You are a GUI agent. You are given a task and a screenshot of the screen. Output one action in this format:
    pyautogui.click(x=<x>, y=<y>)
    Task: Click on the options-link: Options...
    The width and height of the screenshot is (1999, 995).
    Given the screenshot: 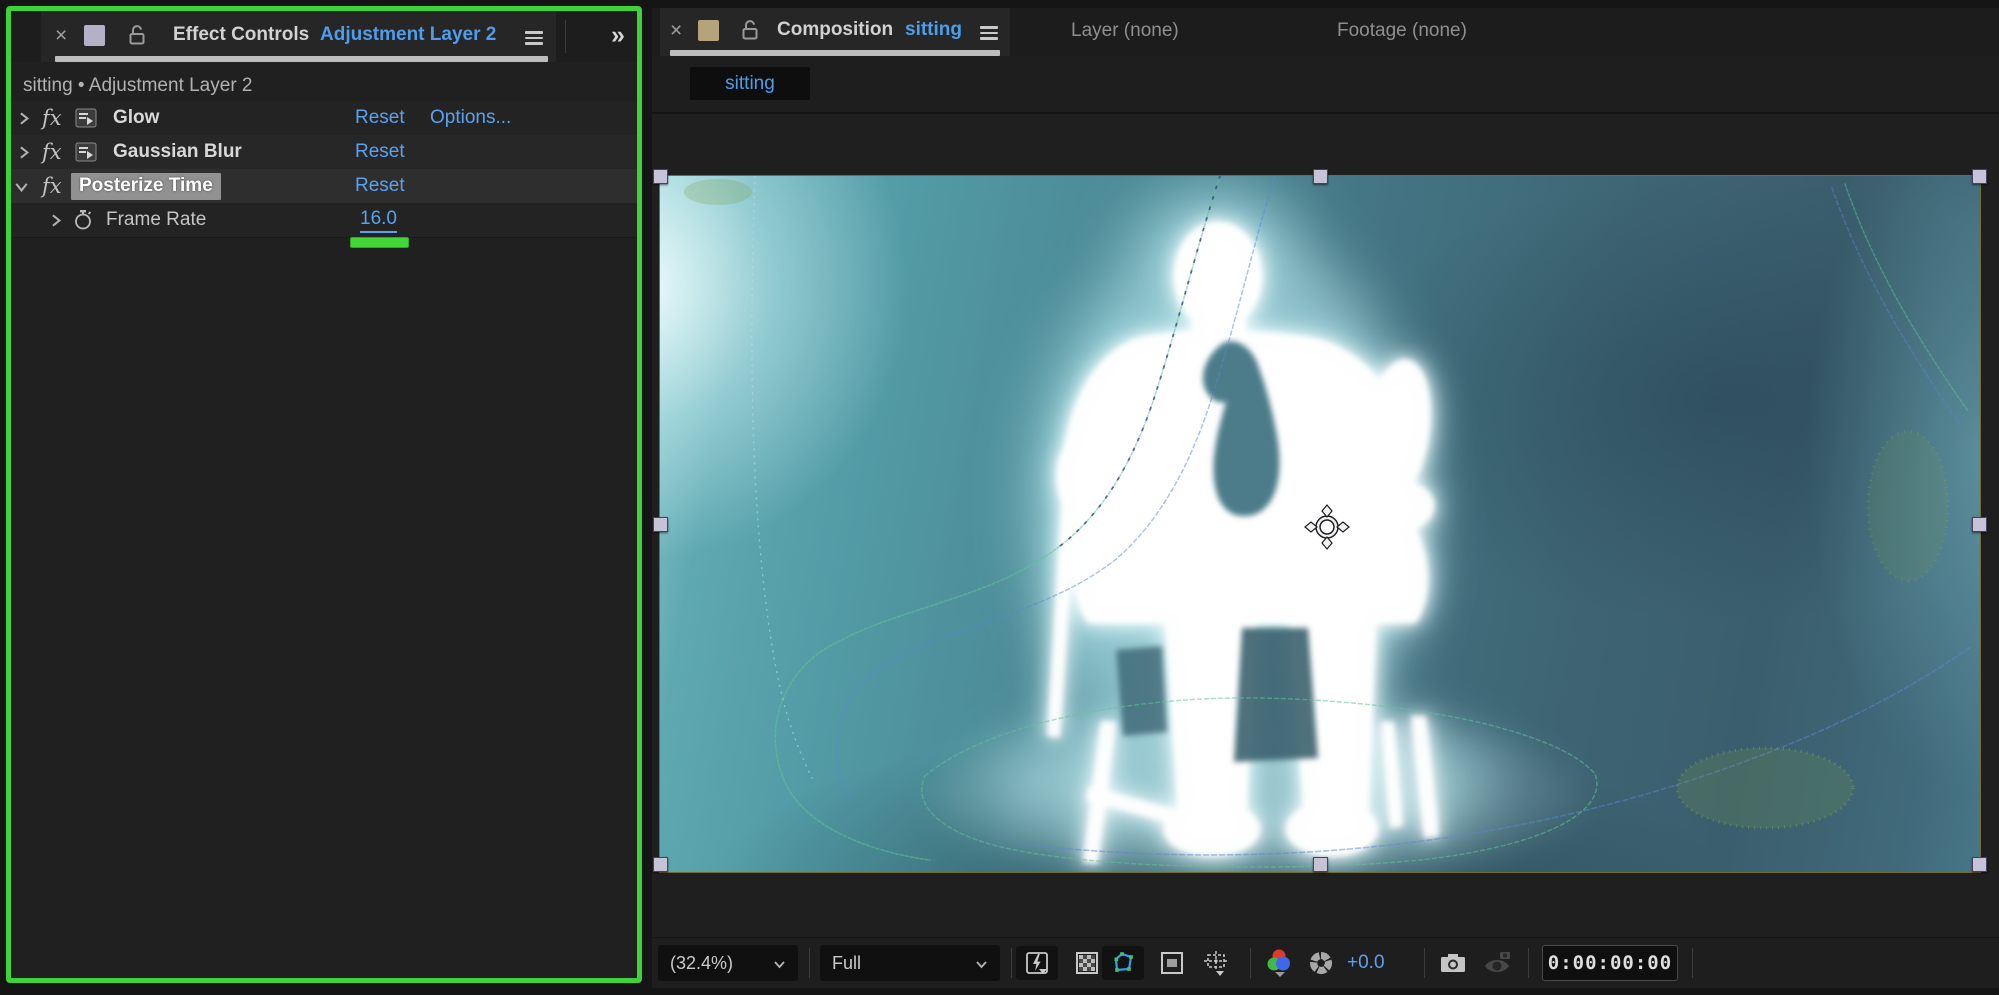 What is the action you would take?
    pyautogui.click(x=470, y=118)
    